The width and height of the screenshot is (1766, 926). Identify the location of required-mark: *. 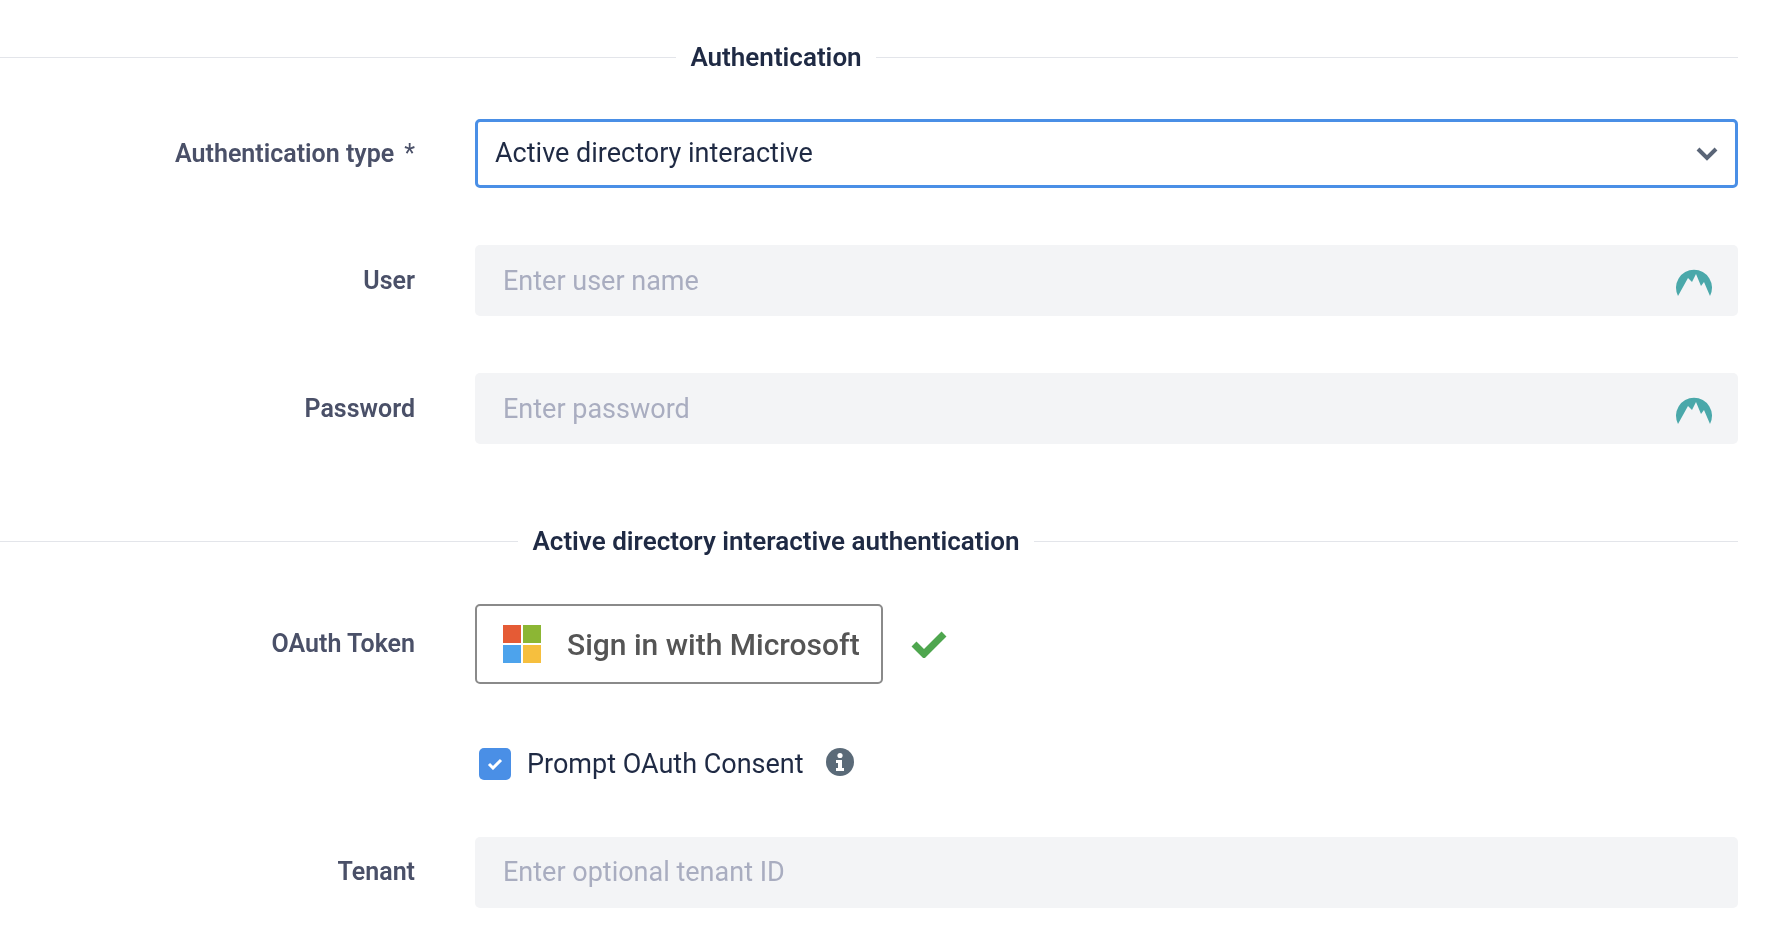
(409, 153).